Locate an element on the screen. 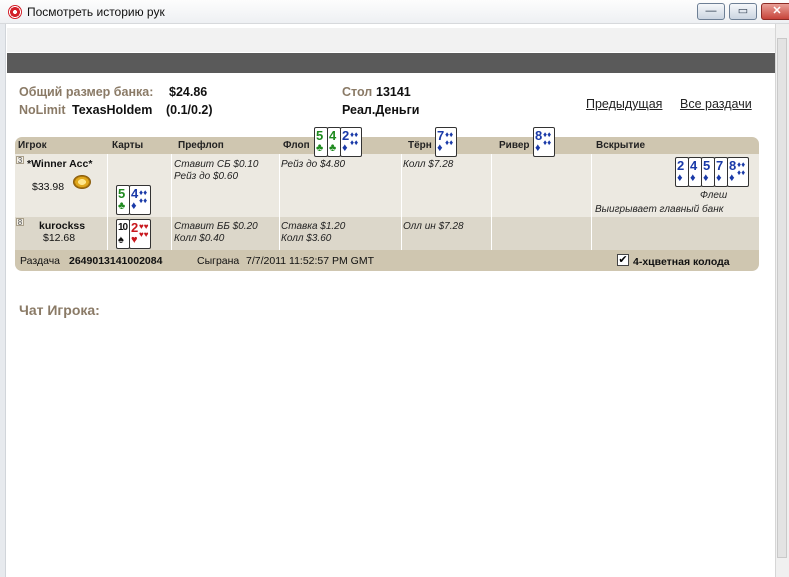 This screenshot has height=577, width=789. money-type: Реал.Деньги is located at coordinates (381, 110).